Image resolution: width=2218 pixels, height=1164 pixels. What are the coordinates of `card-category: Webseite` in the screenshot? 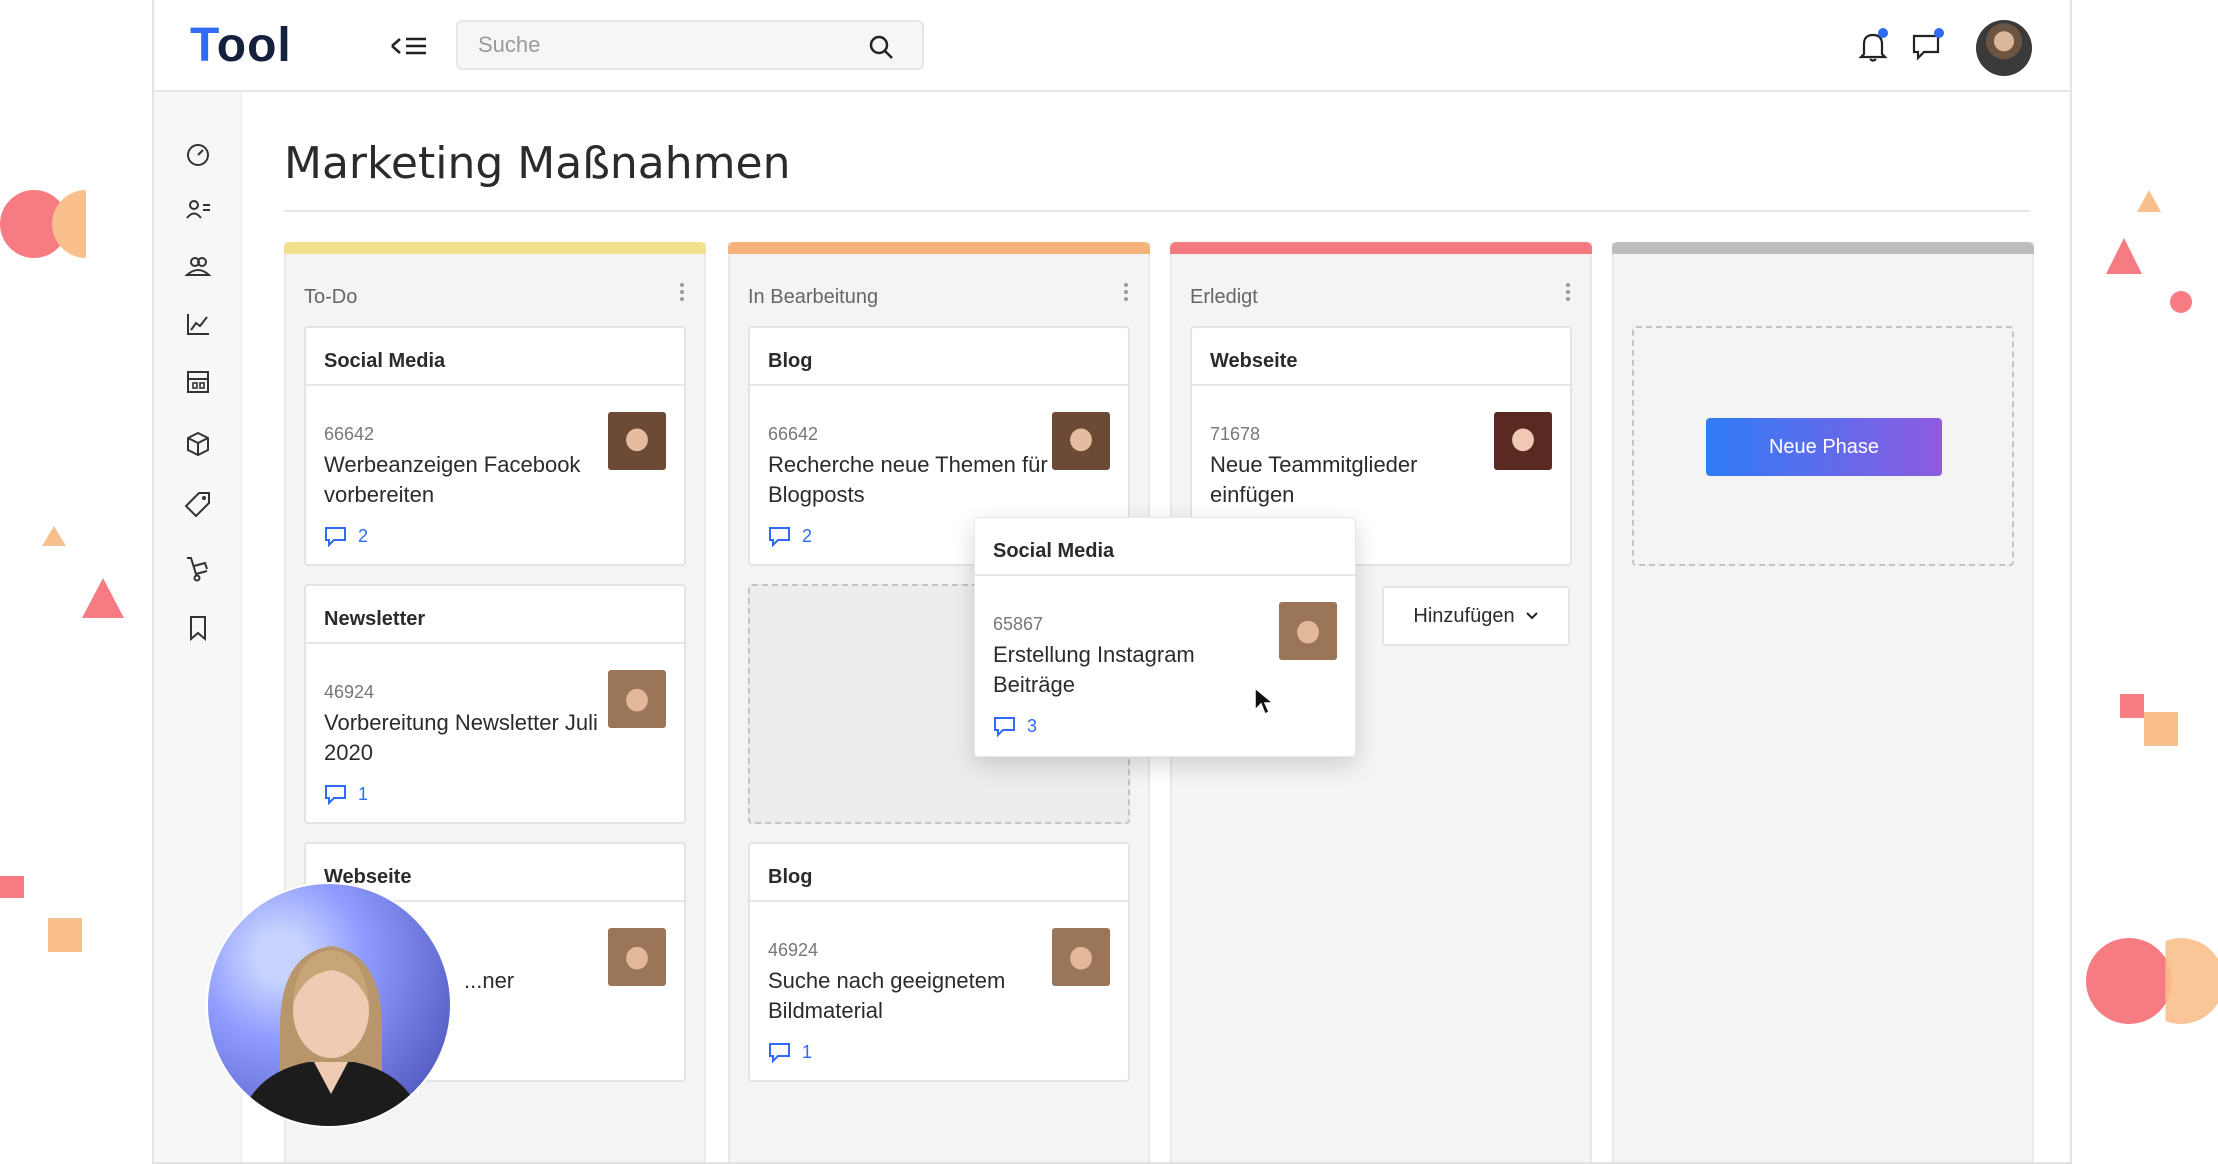 It's located at (1381, 357).